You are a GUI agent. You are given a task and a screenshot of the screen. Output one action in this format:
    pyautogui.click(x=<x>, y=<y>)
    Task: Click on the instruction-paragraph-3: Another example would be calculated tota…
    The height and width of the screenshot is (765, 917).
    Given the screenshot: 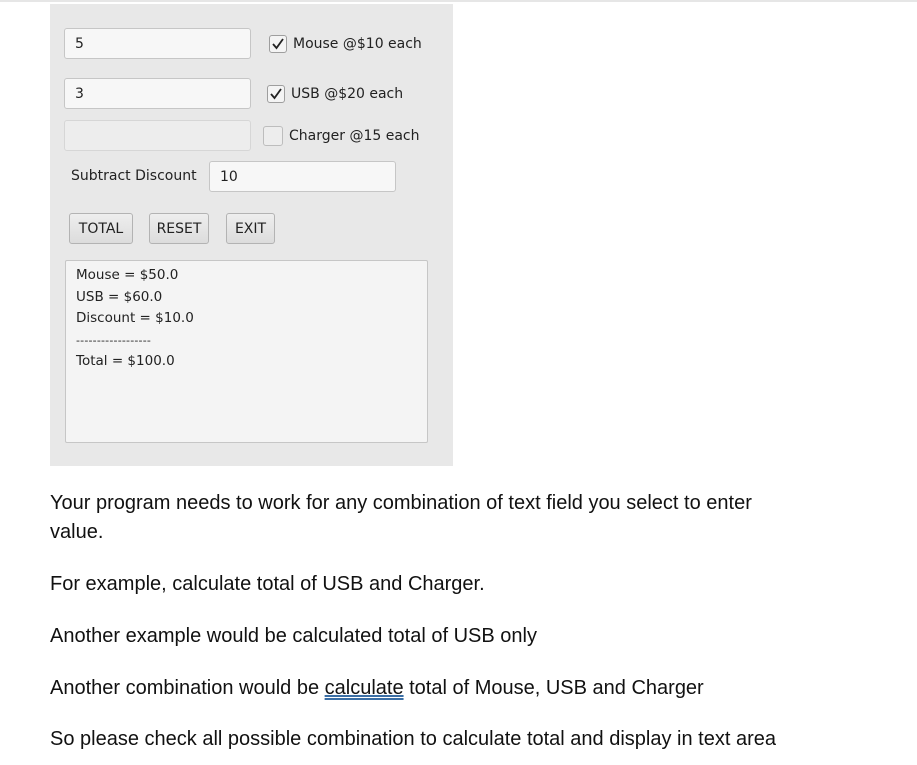 What is the action you would take?
    pyautogui.click(x=293, y=636)
    